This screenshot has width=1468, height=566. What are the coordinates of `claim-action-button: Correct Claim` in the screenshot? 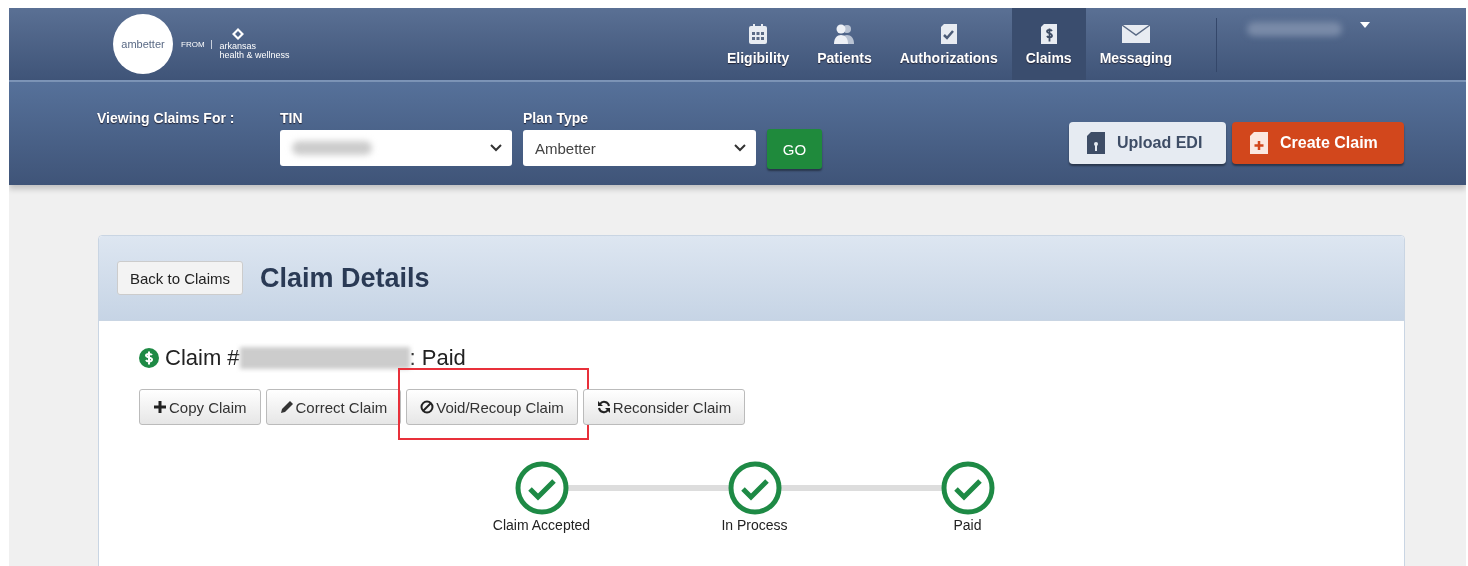 It's located at (333, 407).